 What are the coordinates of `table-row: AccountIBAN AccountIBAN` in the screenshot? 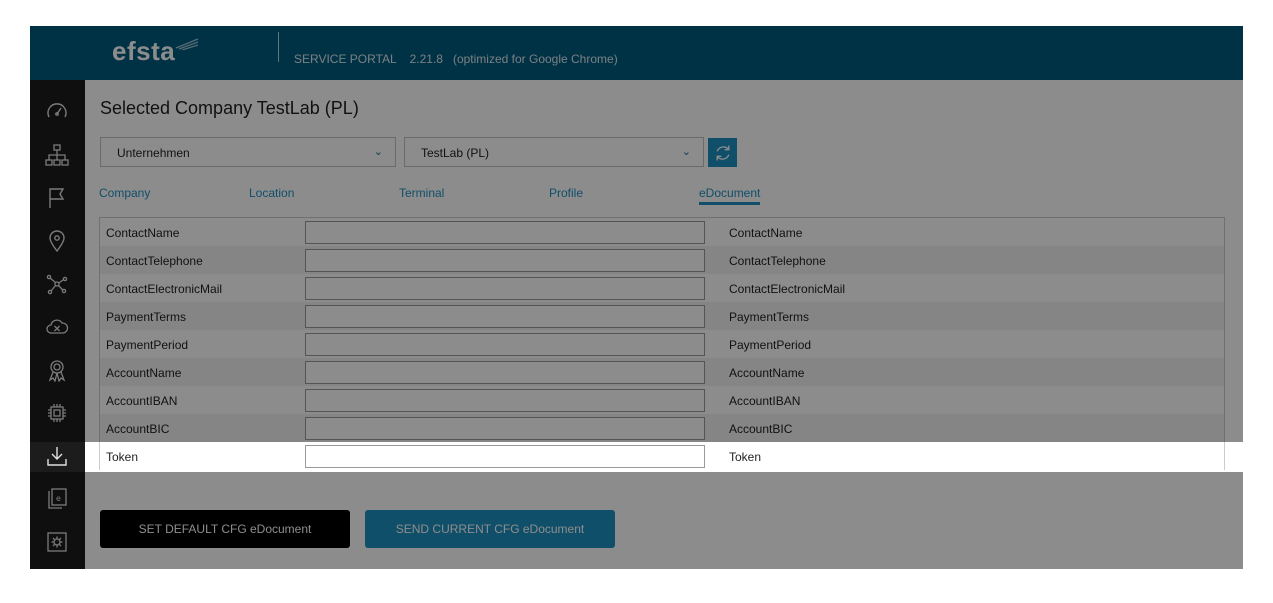 It's located at (662, 400).